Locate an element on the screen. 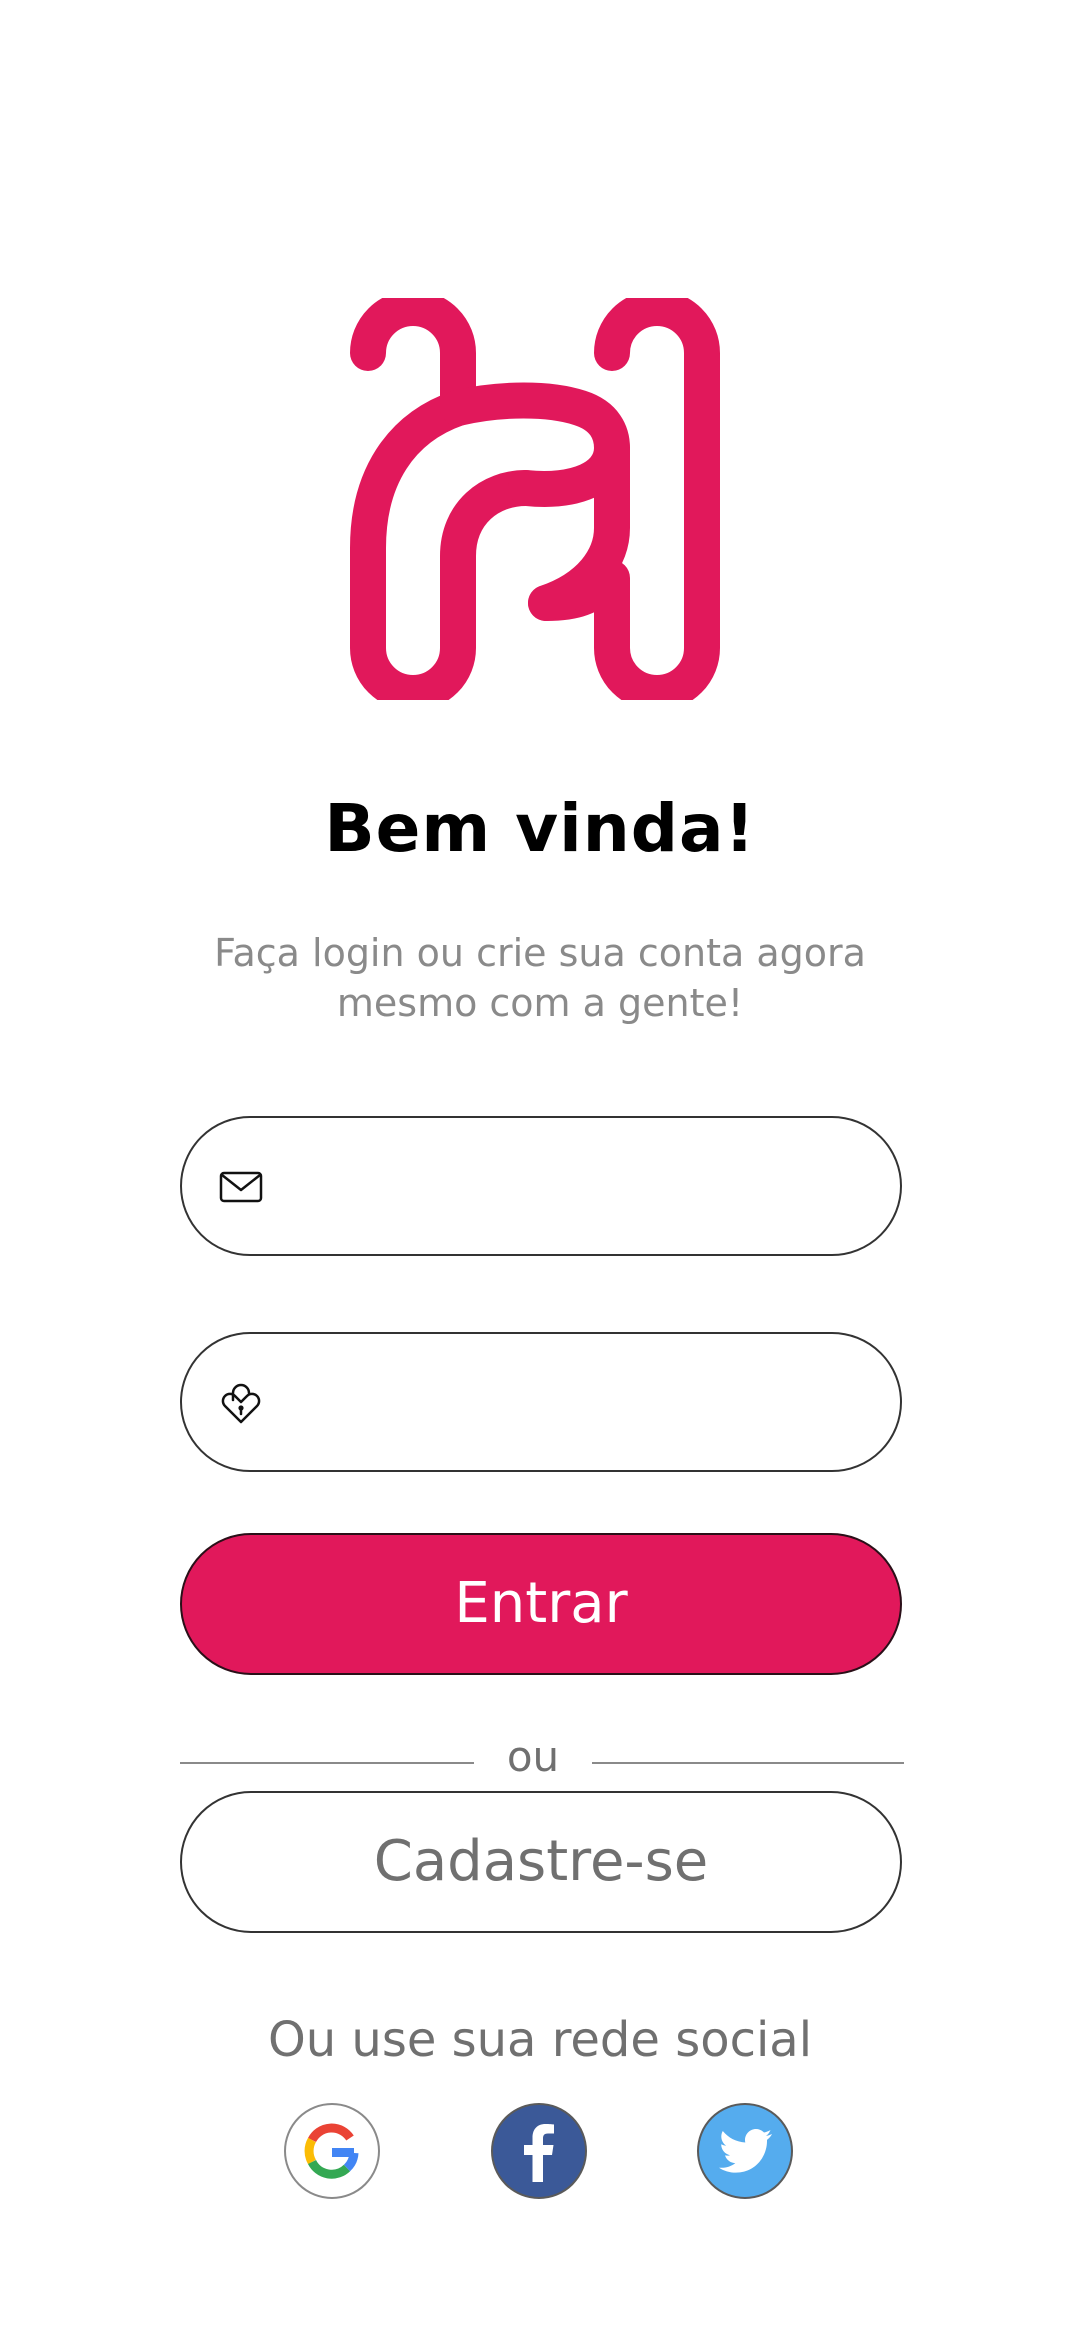  password-field is located at coordinates (541, 1402).